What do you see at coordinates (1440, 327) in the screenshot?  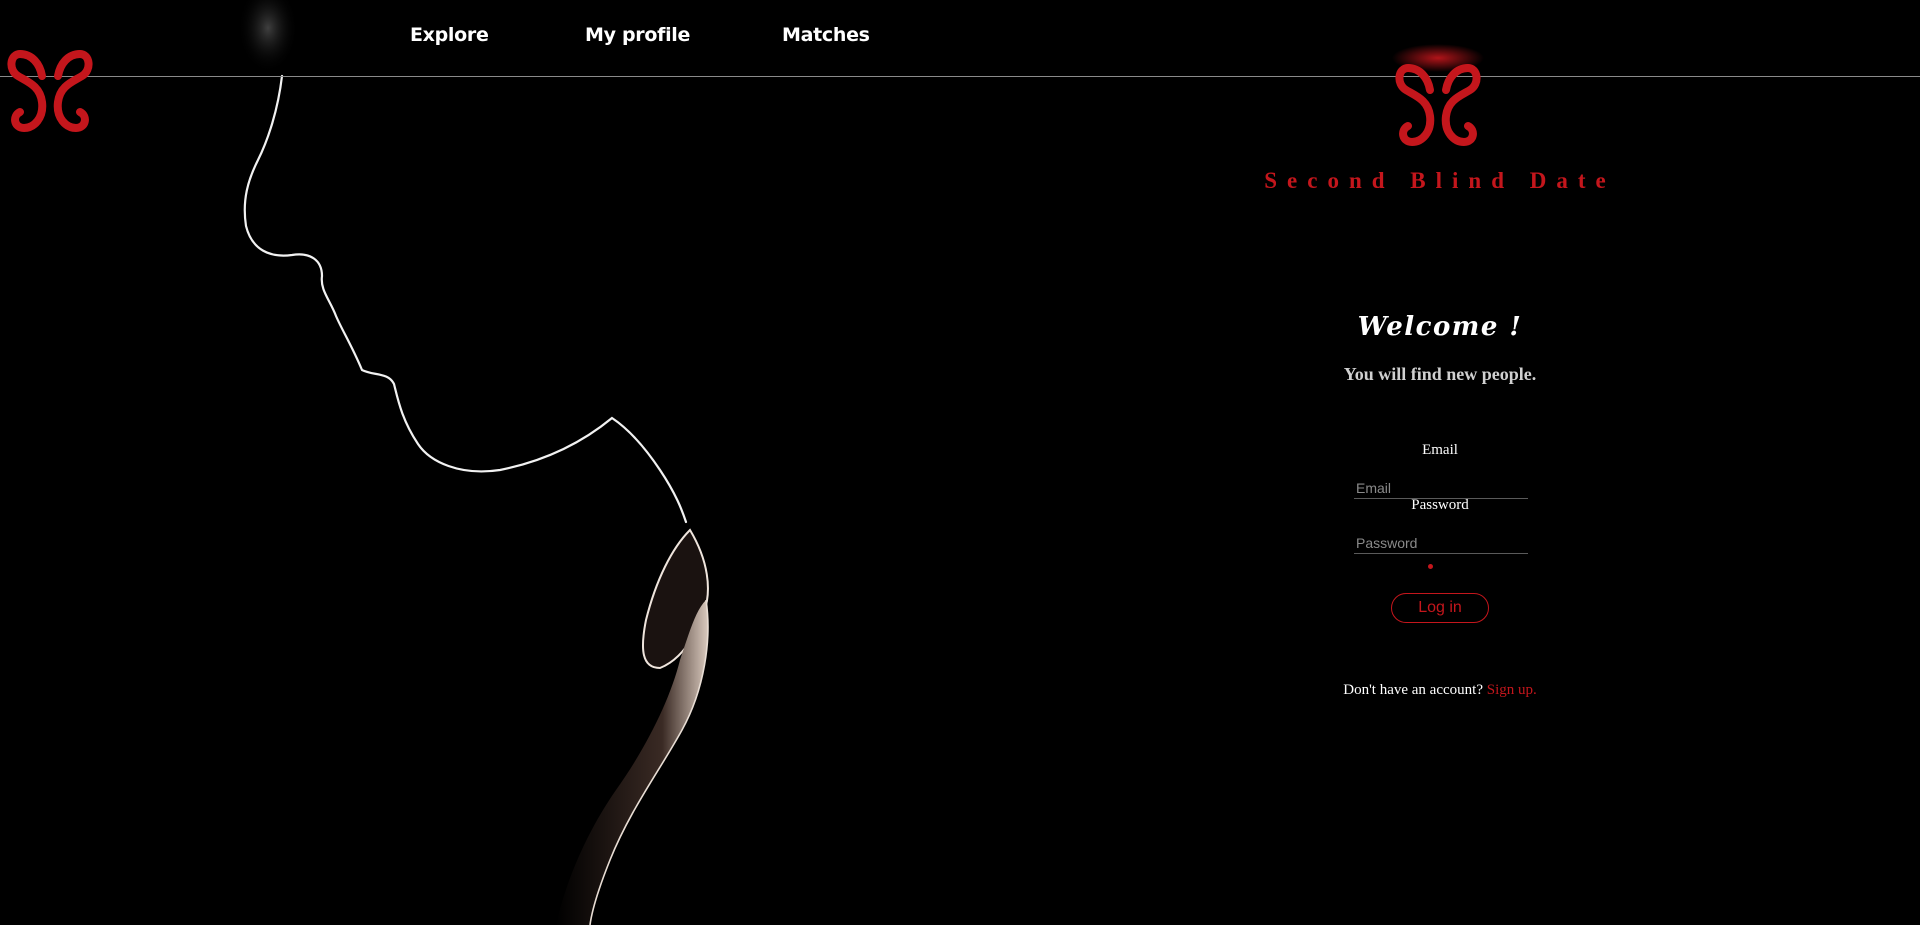 I see `welcome-heading: Welcome !` at bounding box center [1440, 327].